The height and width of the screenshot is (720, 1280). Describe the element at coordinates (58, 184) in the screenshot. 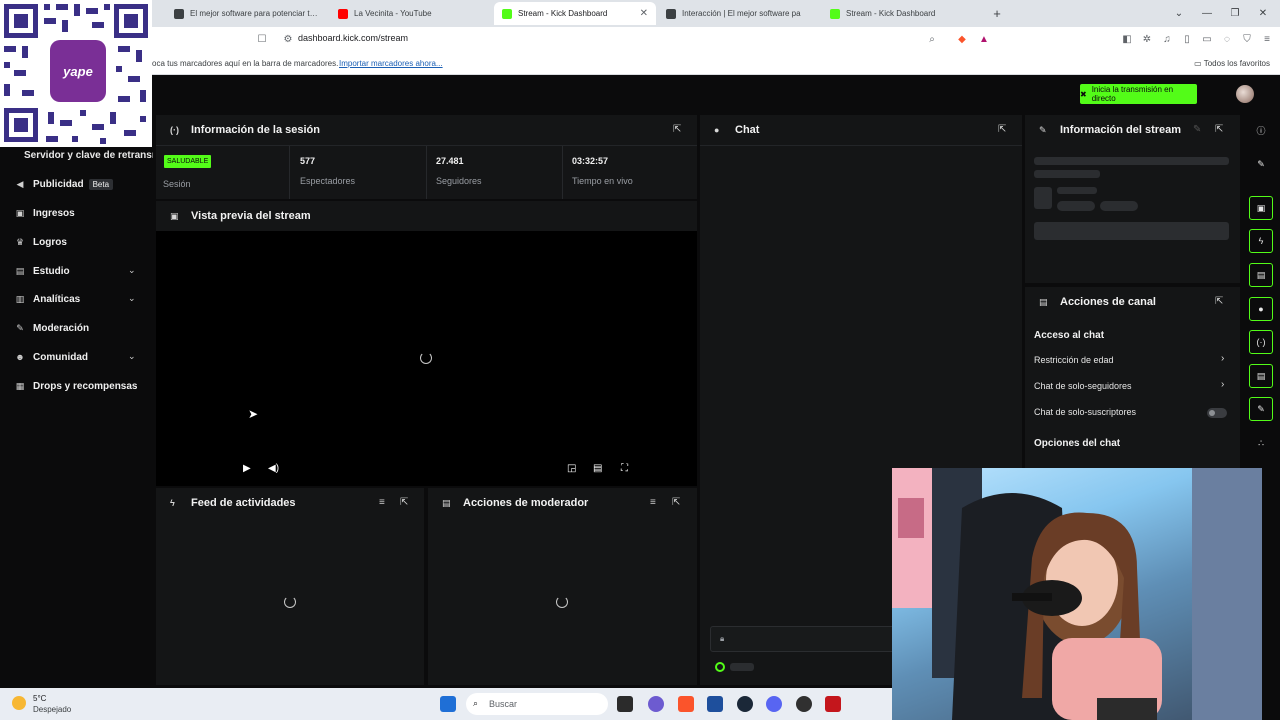

I see `sidebar-item-label: Publicidad` at that location.